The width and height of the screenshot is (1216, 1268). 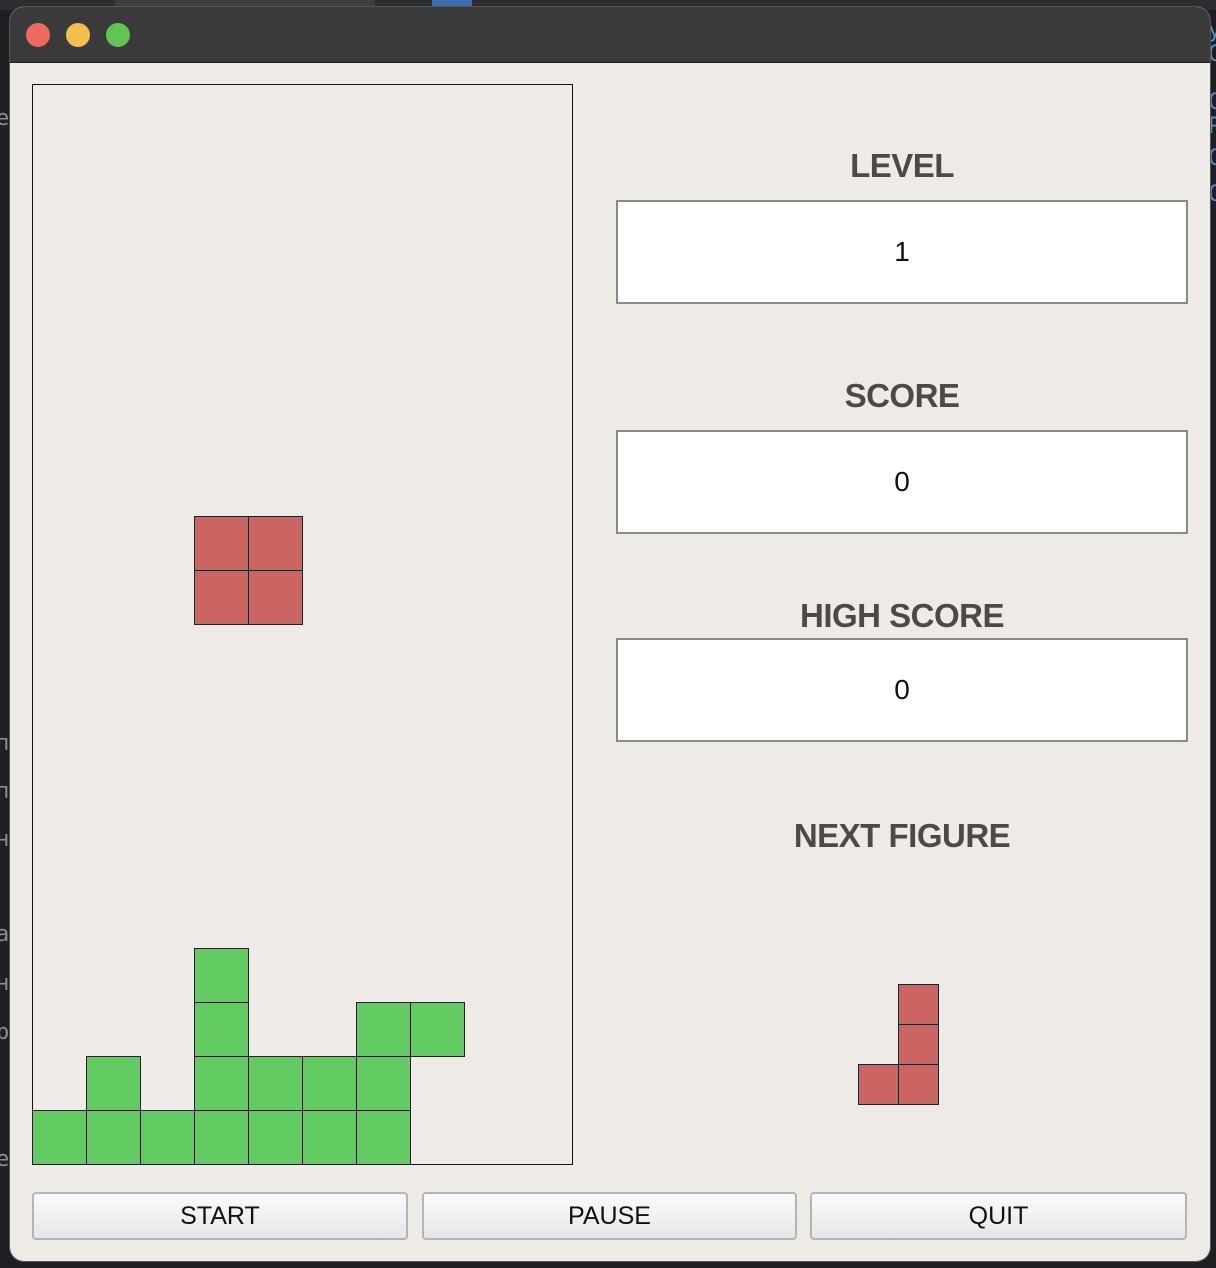 I want to click on close-window-button, so click(x=38, y=35).